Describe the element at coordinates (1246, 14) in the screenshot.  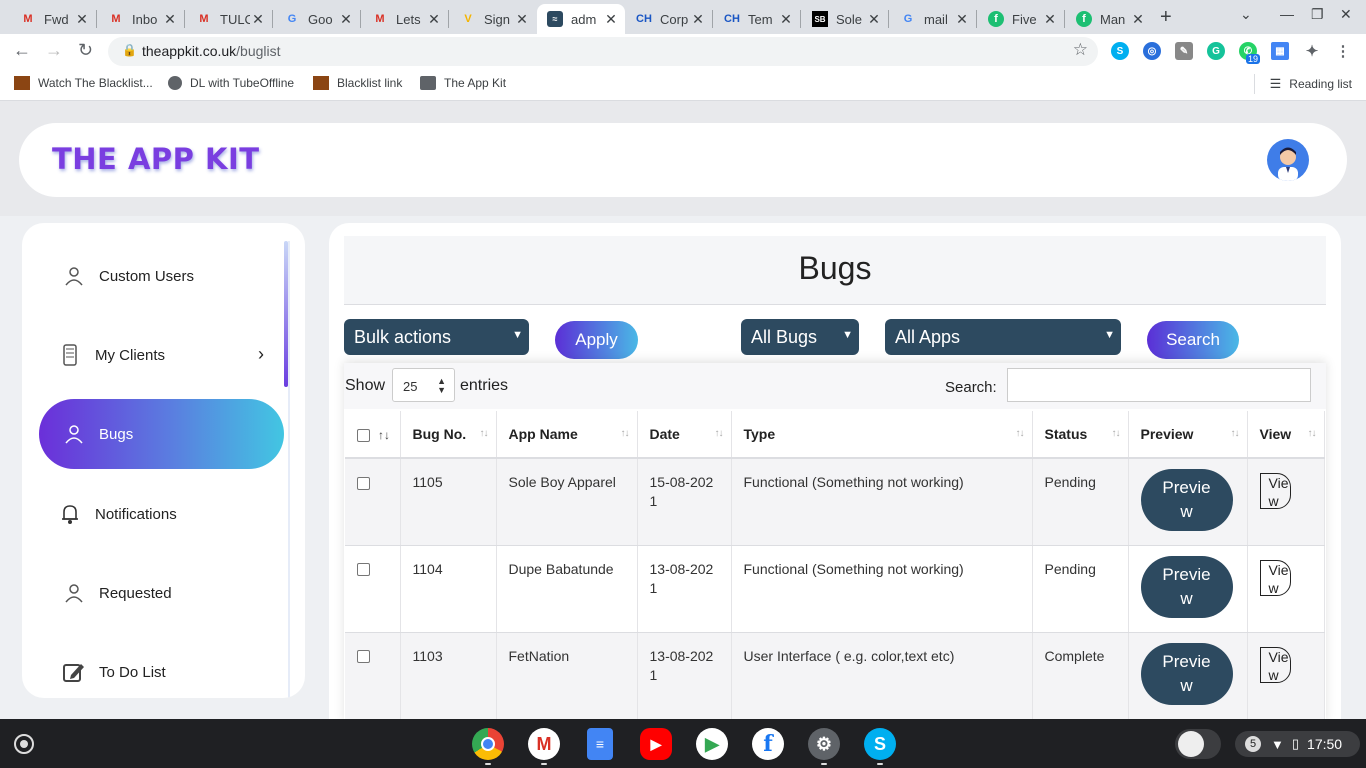
I see `tab-search-icon: ⌄` at that location.